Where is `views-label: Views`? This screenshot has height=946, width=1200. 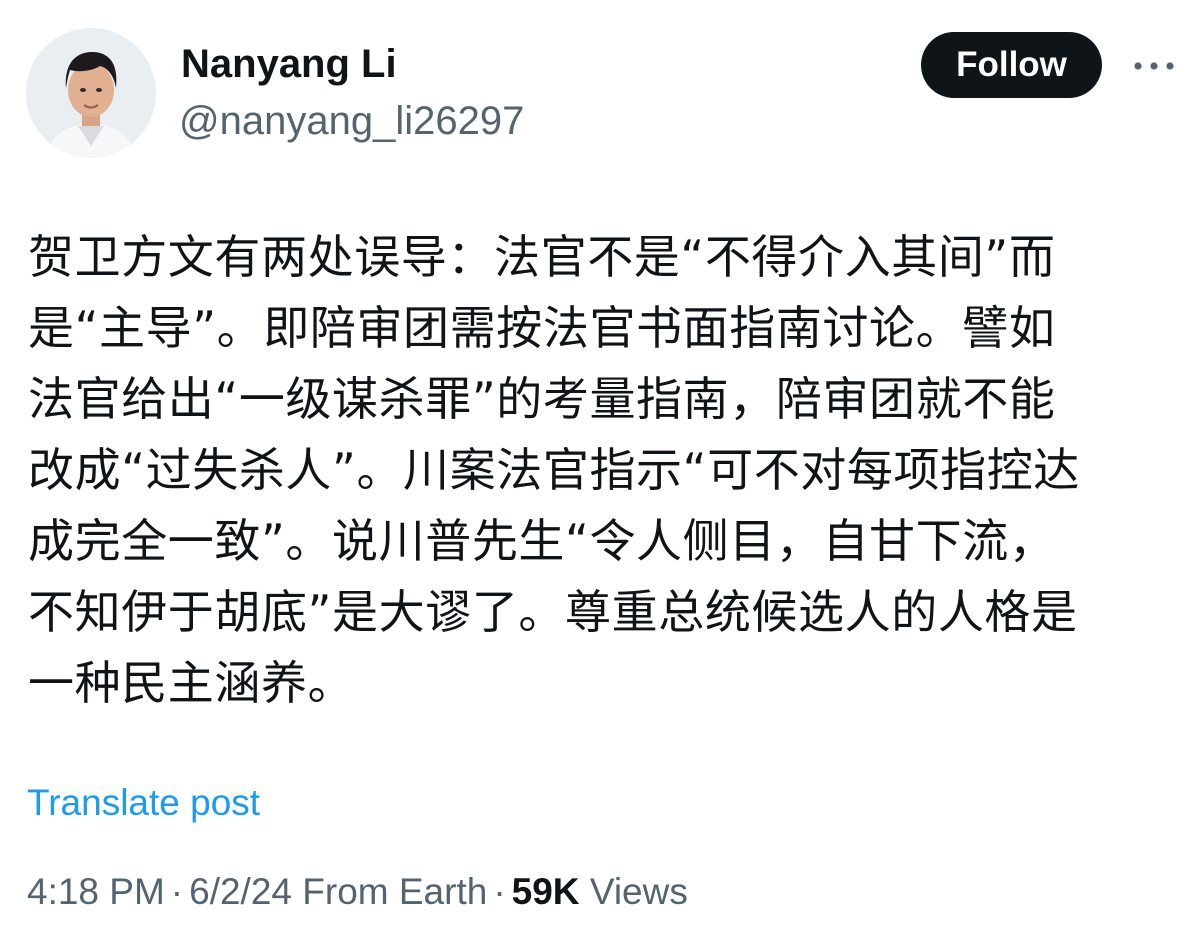
views-label: Views is located at coordinates (638, 891).